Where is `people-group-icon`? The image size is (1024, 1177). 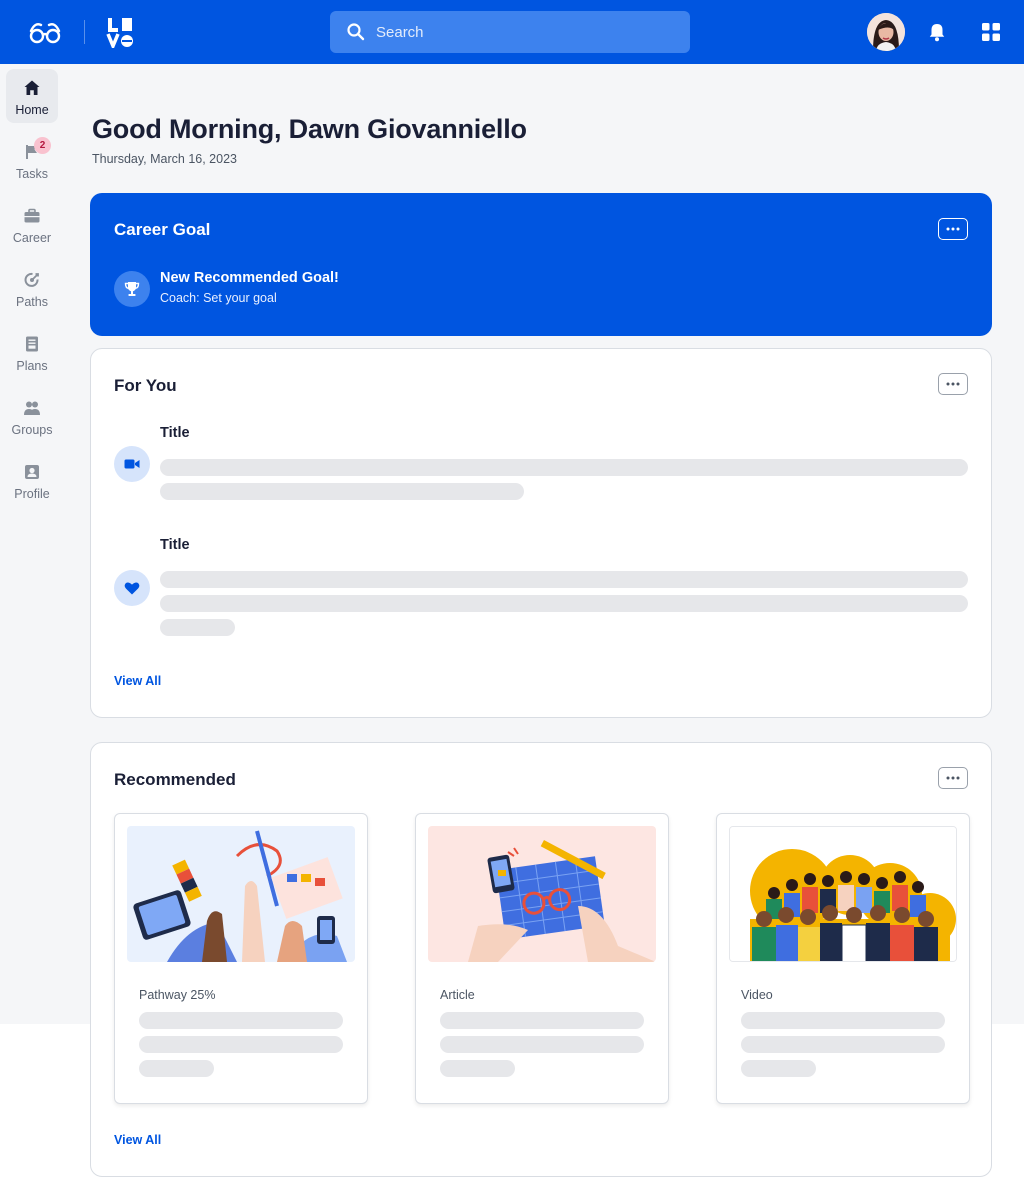 people-group-icon is located at coordinates (32, 408).